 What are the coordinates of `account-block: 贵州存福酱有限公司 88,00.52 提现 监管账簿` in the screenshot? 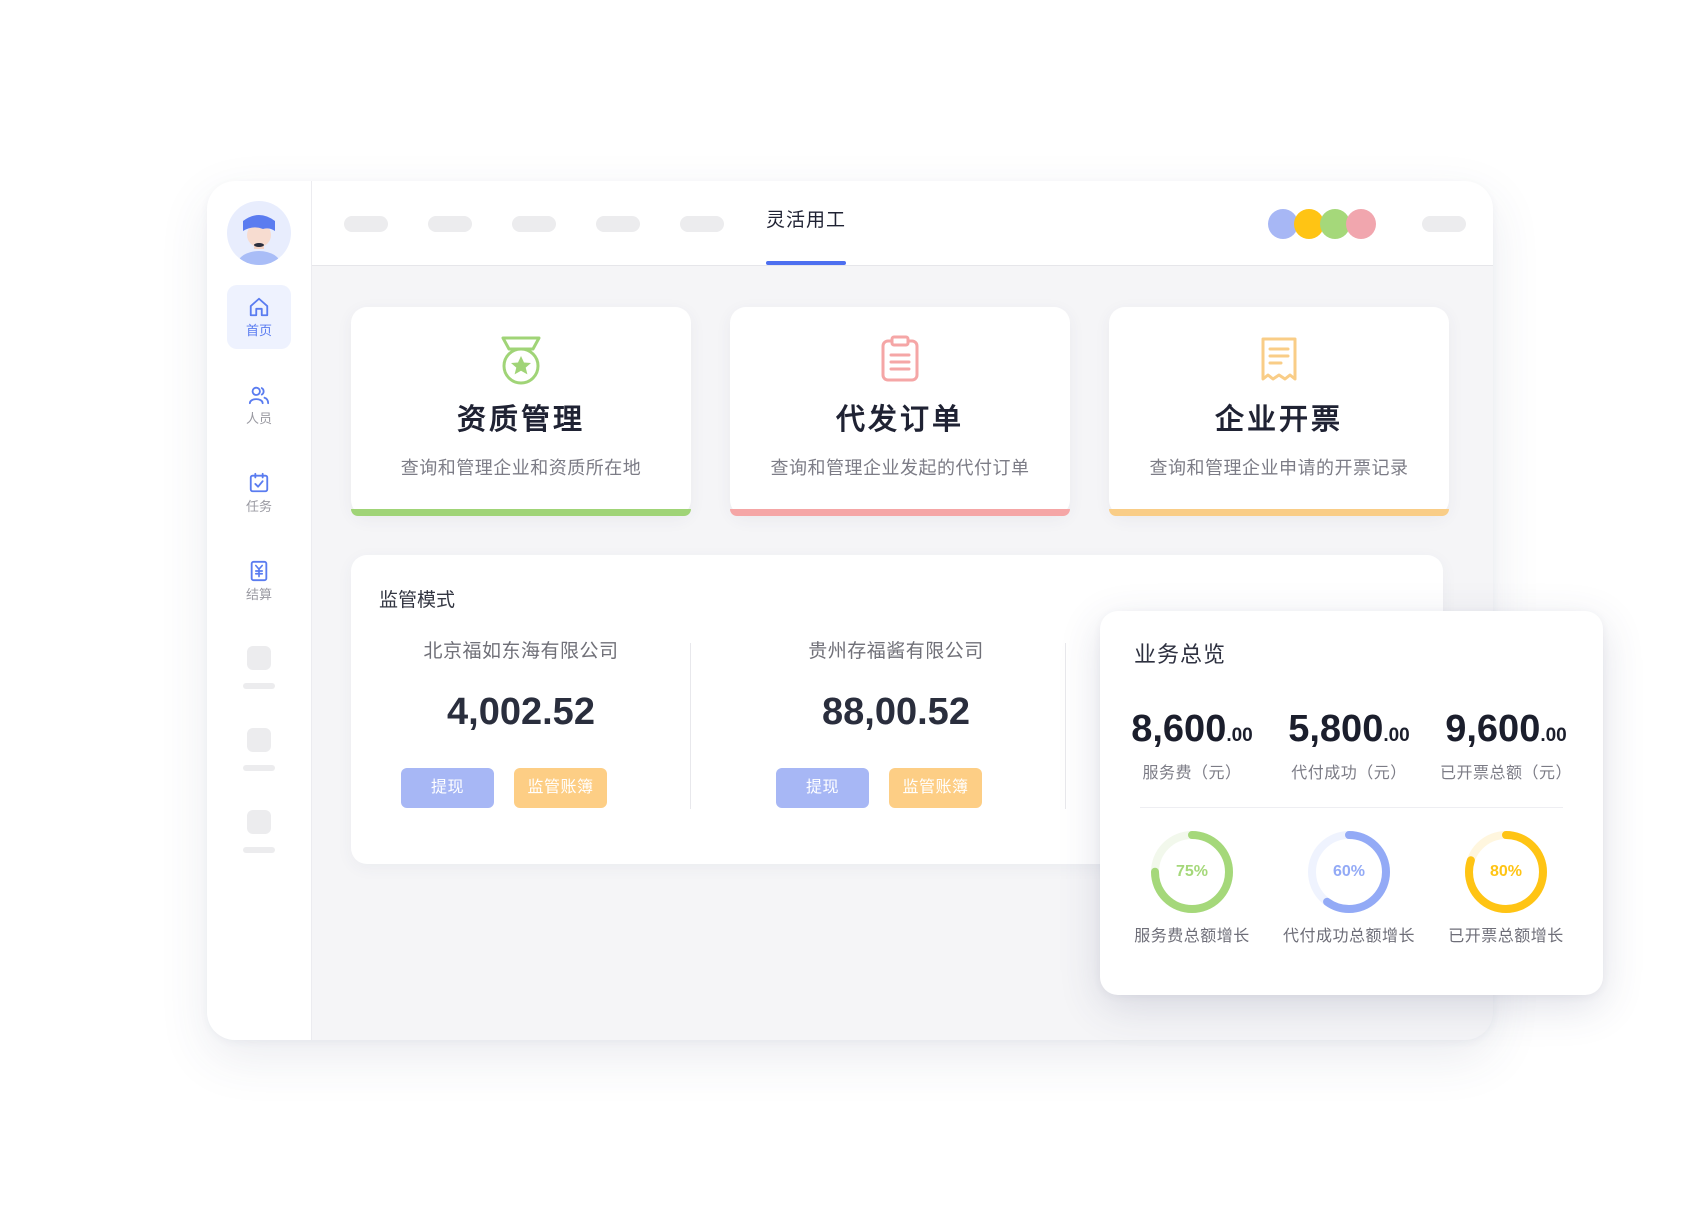 It's located at (896, 725).